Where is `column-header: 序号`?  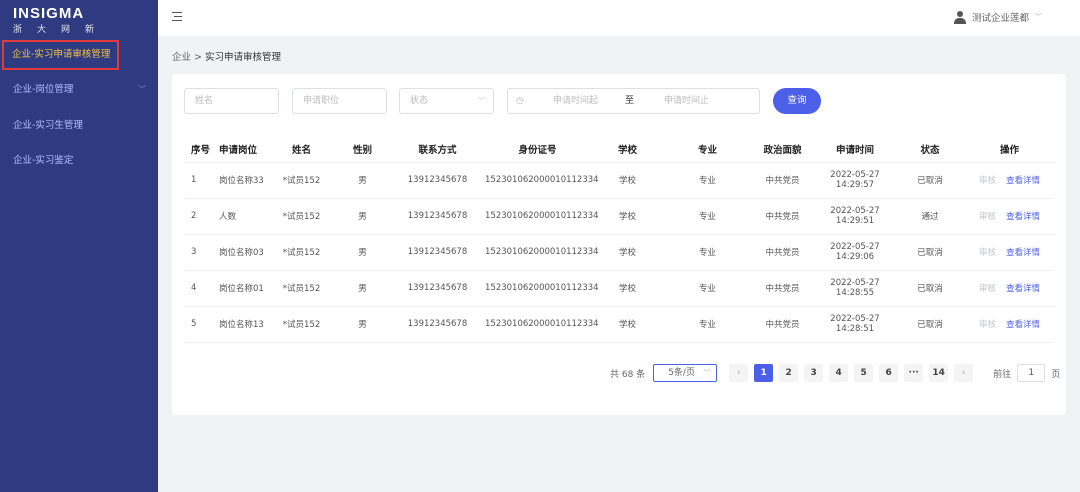
column-header: 序号 is located at coordinates (198, 149).